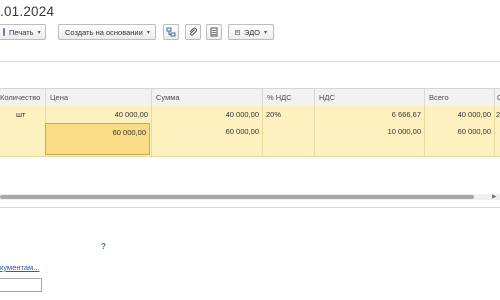 Image resolution: width=500 pixels, height=300 pixels. Describe the element at coordinates (237, 32) in the screenshot. I see `edo-icon` at that location.